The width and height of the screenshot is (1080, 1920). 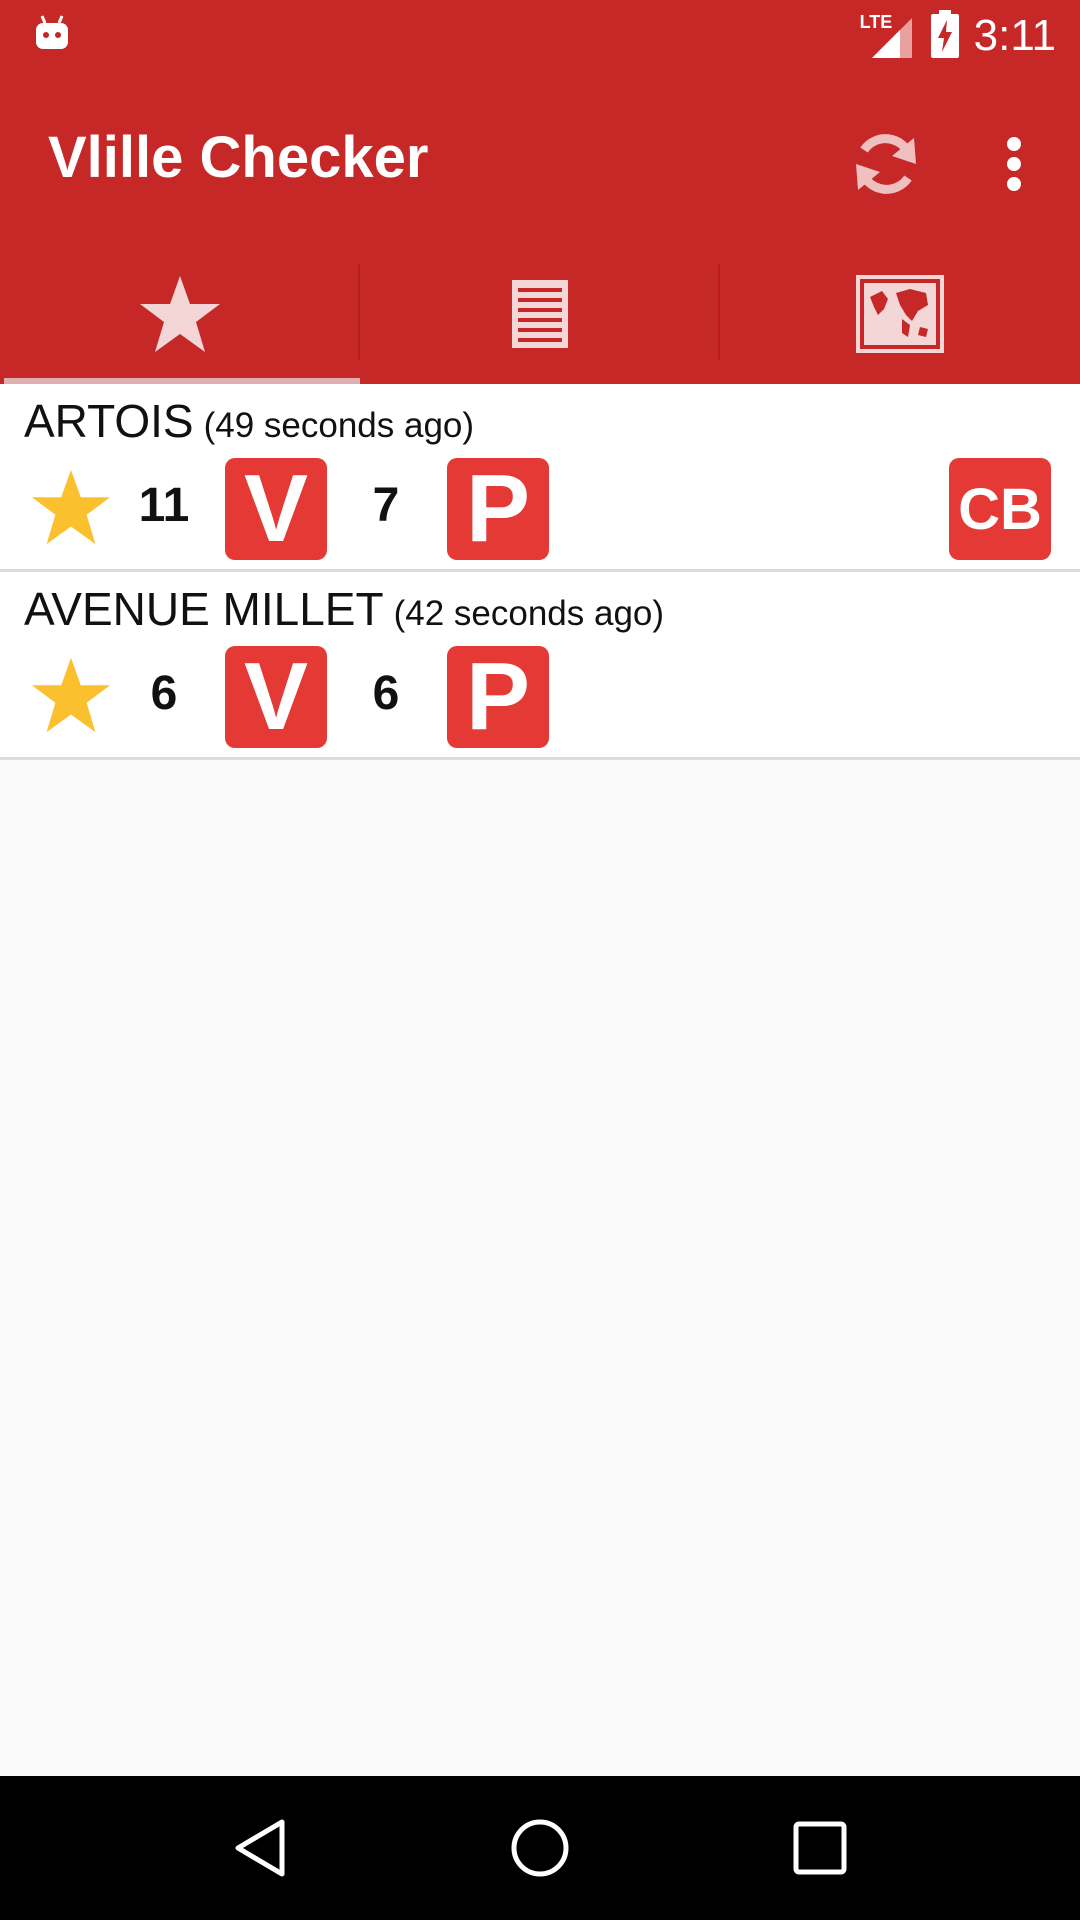 I want to click on card-payment-badge: CB, so click(x=1000, y=509).